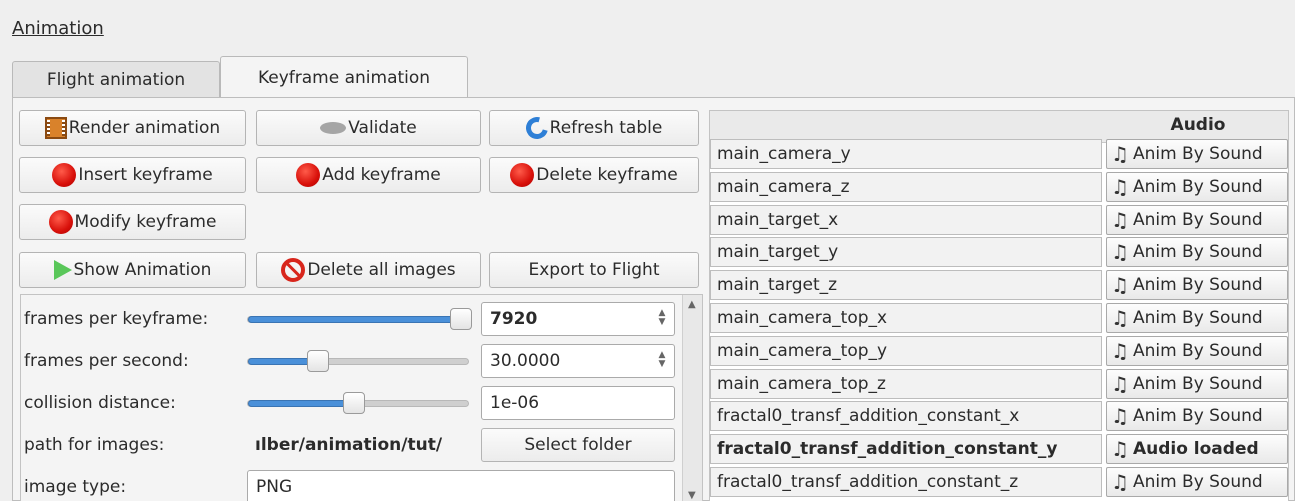 The image size is (1295, 501). I want to click on input-value: ılber/animation/tut/, so click(349, 445).